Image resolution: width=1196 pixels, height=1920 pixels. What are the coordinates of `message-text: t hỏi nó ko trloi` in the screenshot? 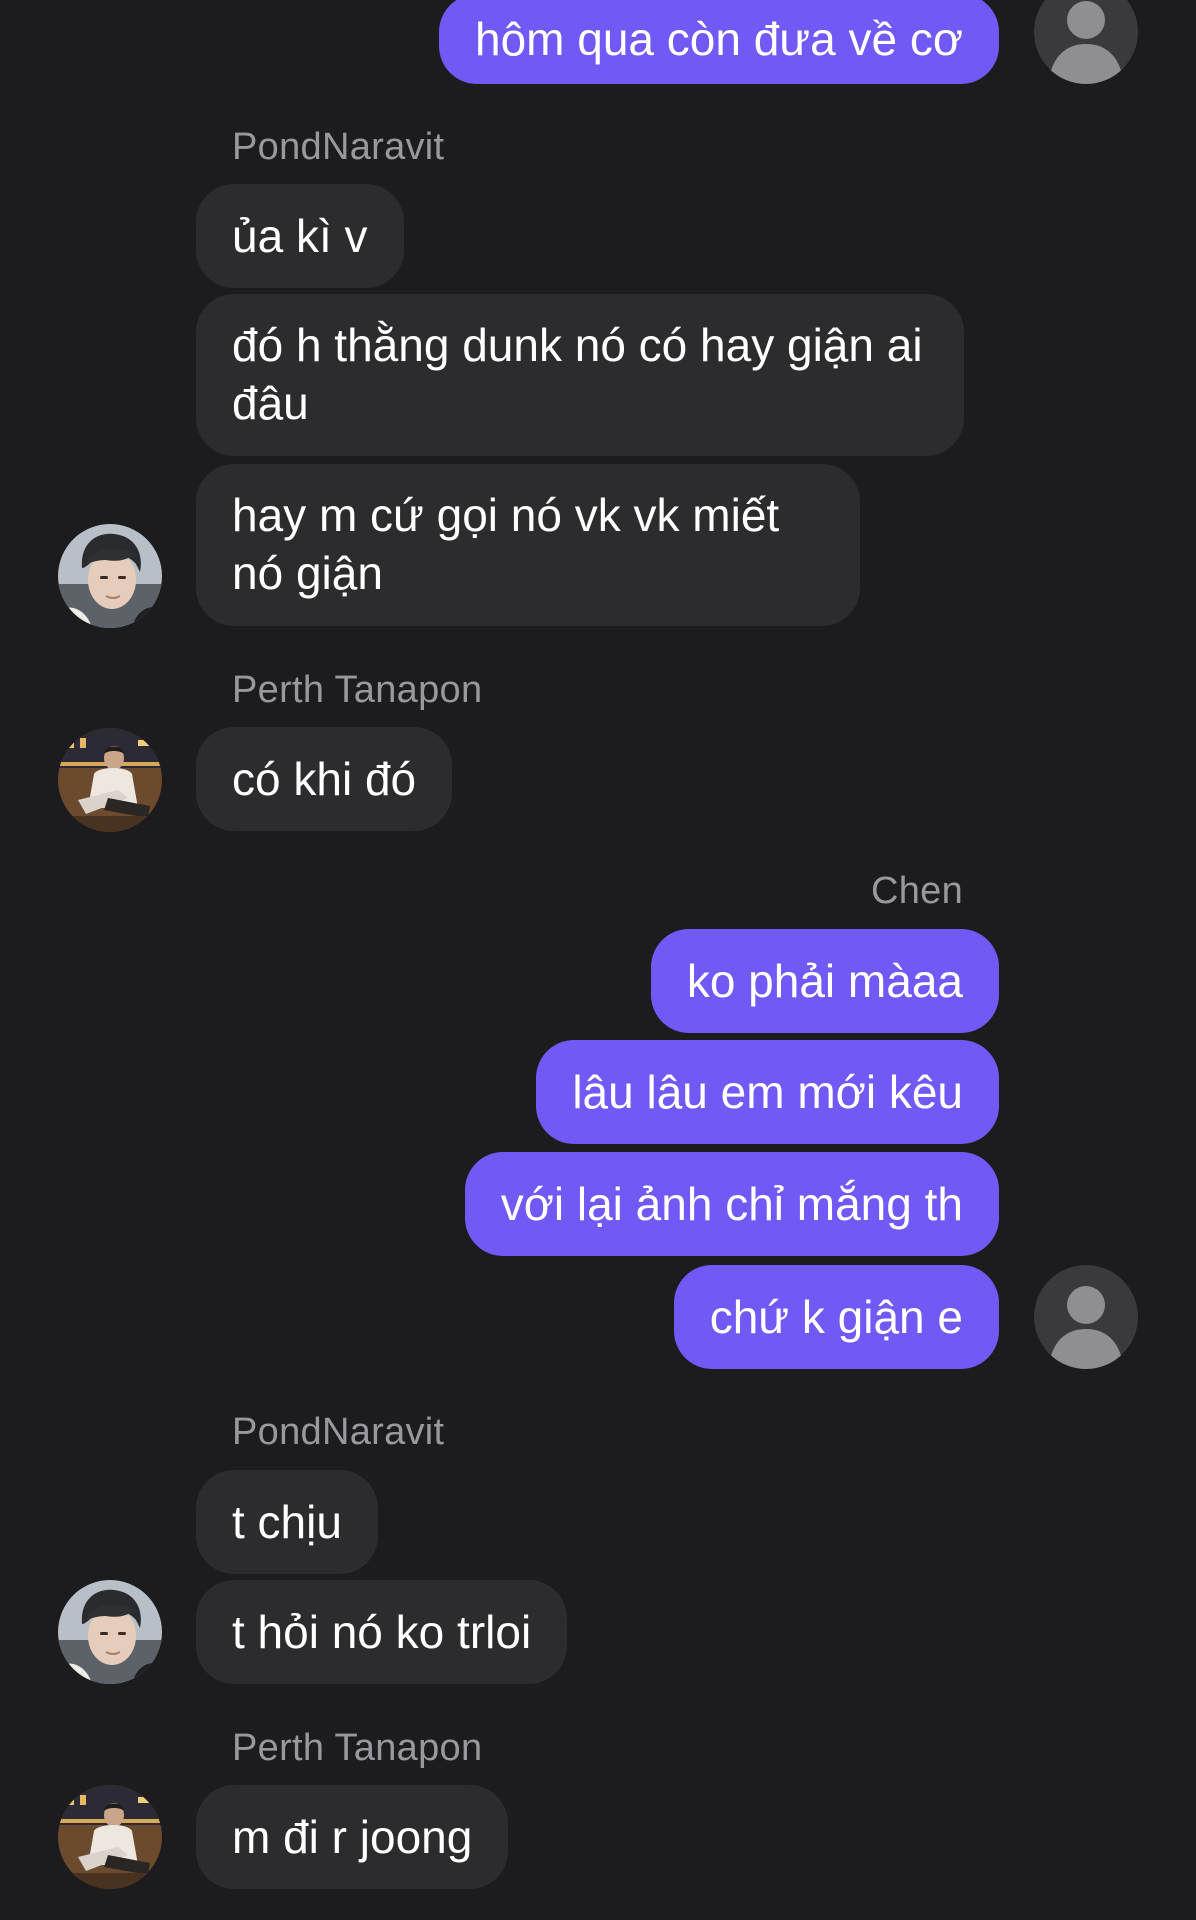 It's located at (382, 1632).